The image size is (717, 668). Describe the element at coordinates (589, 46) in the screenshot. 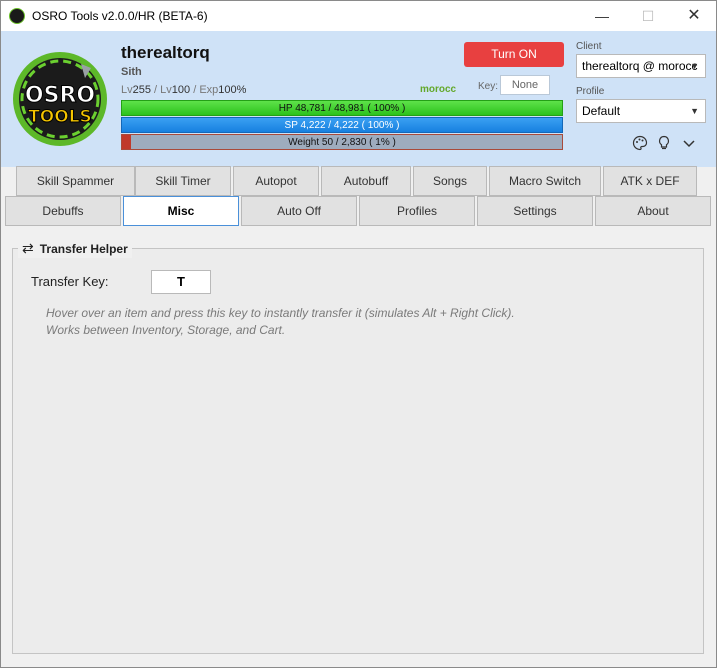

I see `client-label: Client` at that location.